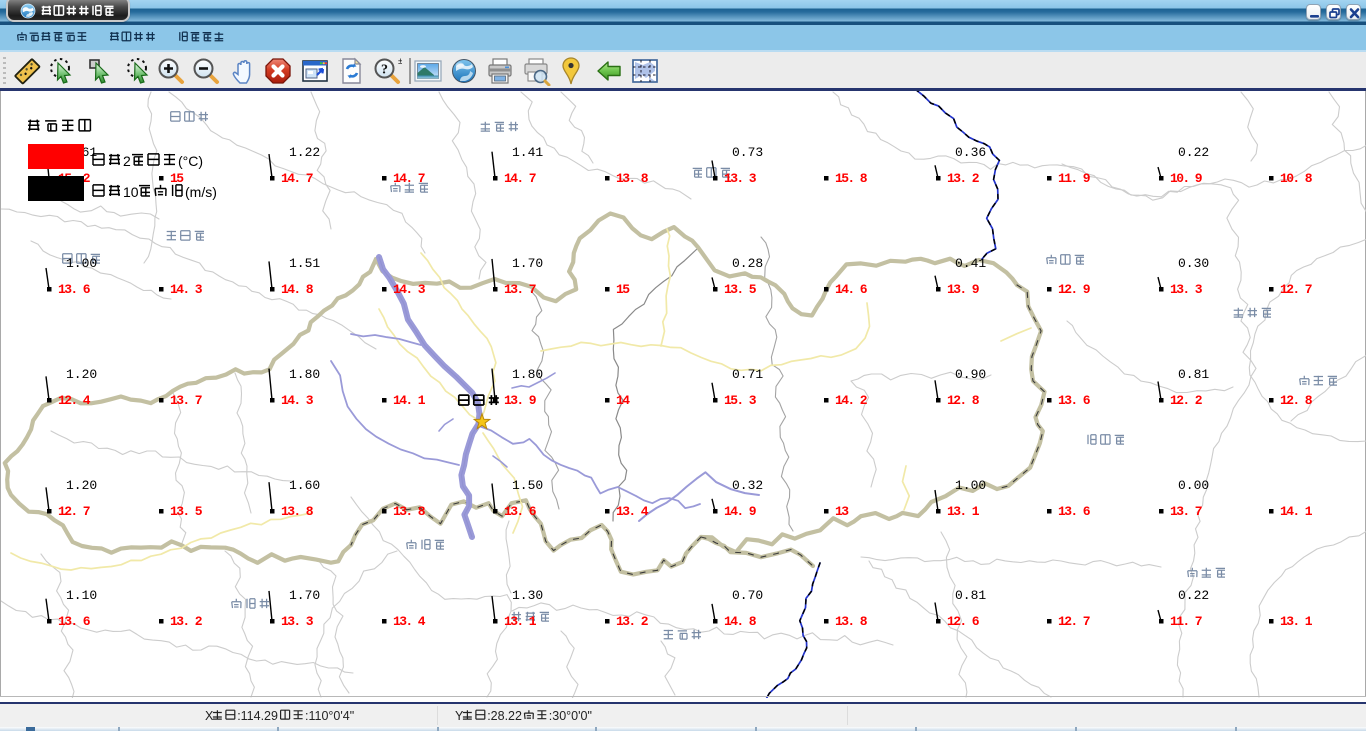 The width and height of the screenshot is (1366, 731). I want to click on svg-text: :110°0'4", so click(329, 716).